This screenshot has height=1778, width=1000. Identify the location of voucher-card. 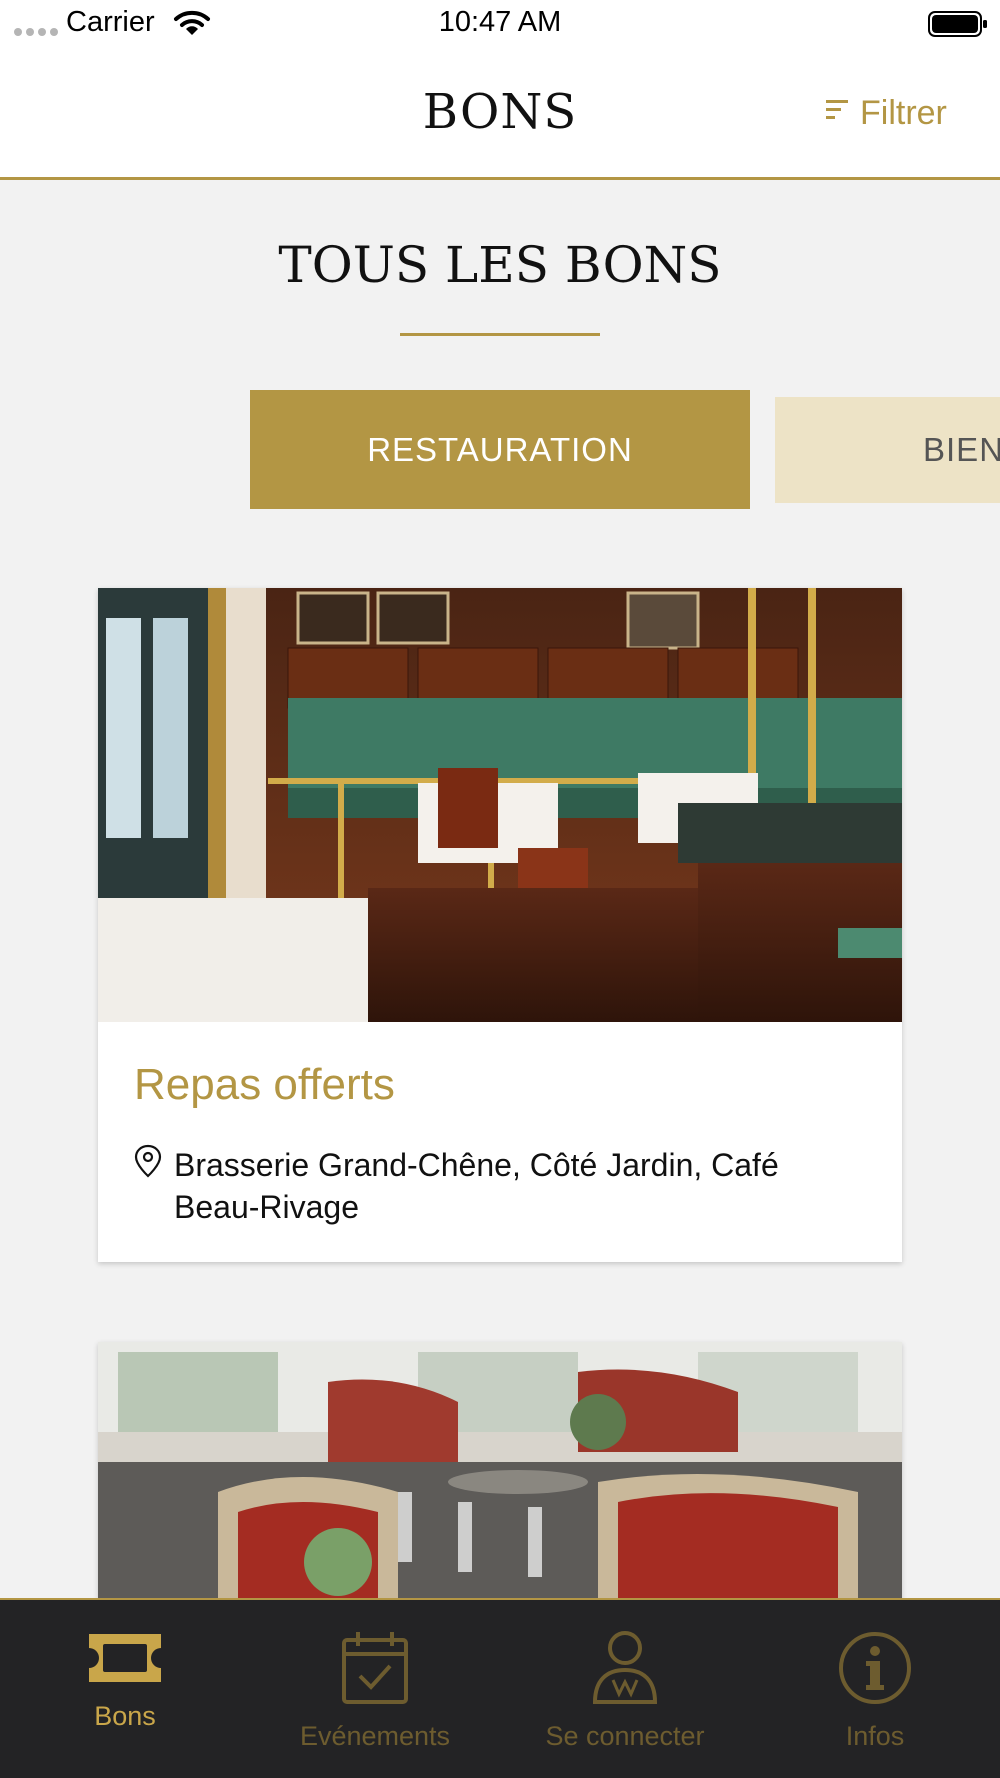
(500, 1472).